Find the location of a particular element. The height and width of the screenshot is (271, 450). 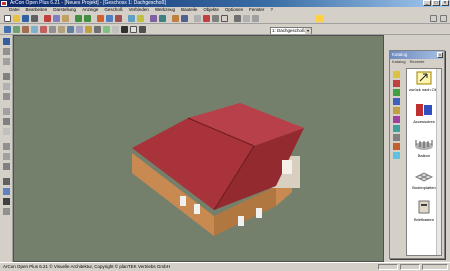

tab-recente: Recente is located at coordinates (417, 62).